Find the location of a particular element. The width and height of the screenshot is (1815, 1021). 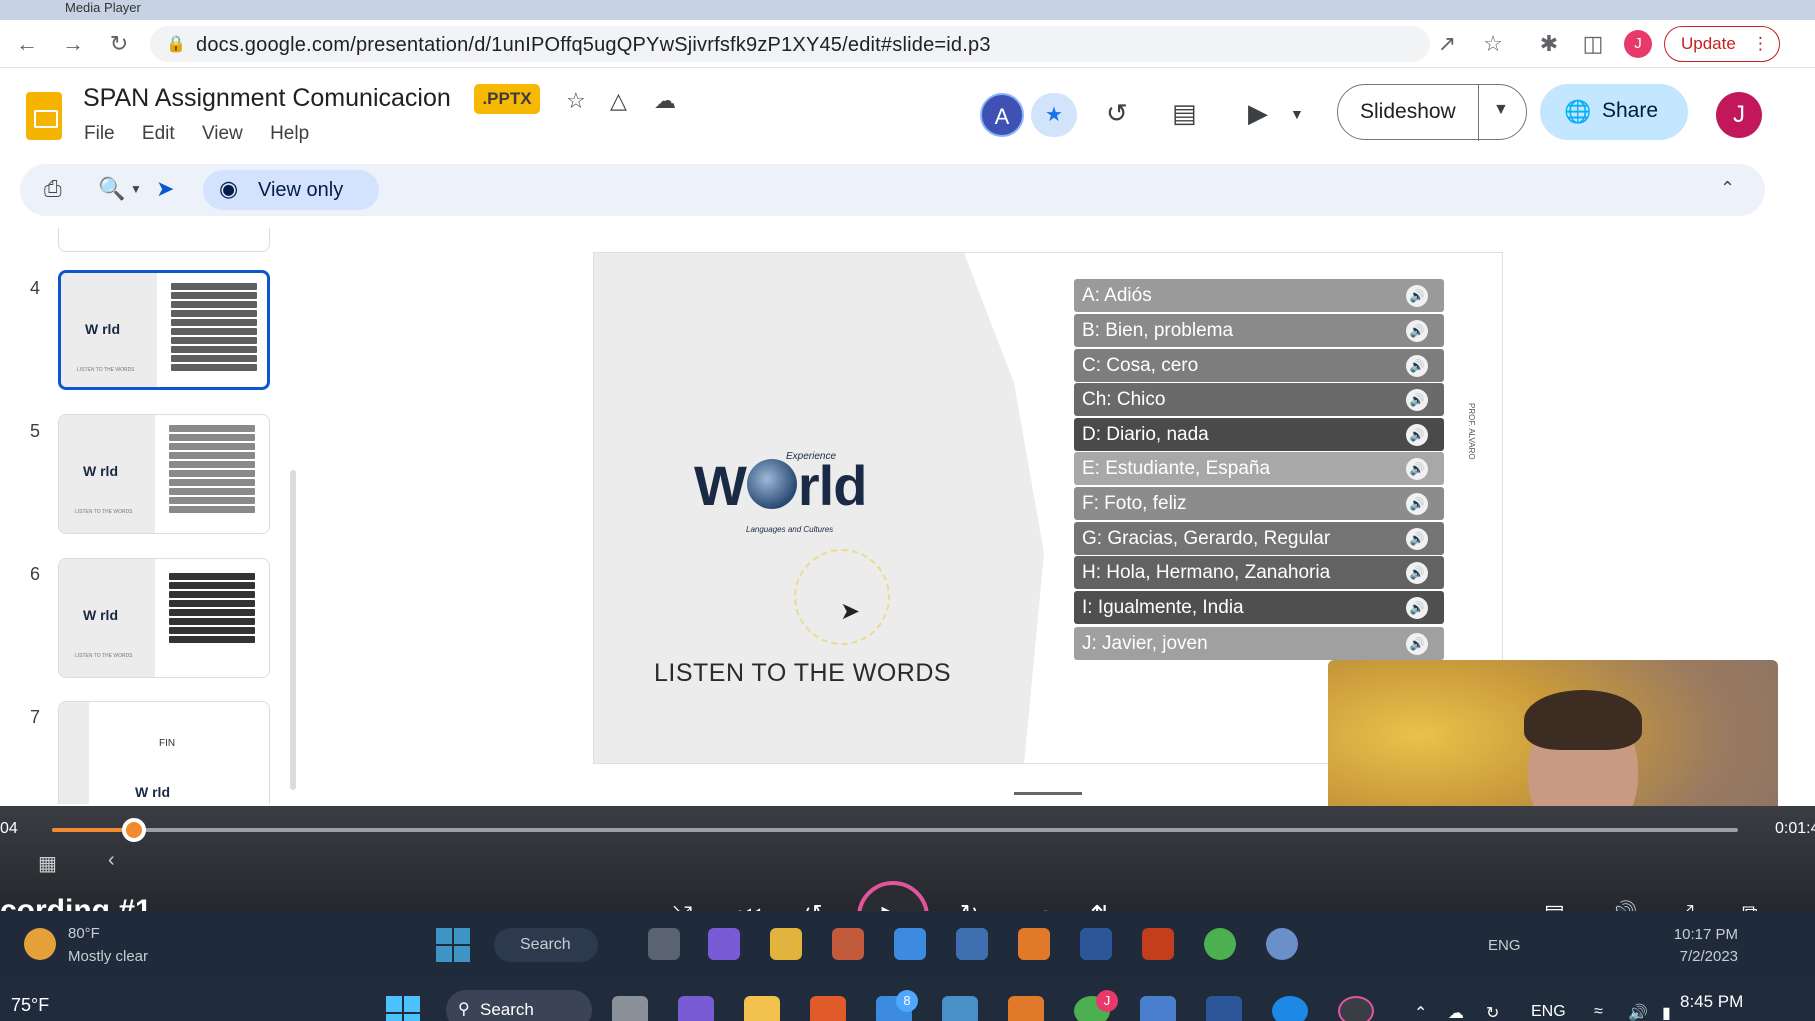

recorded-teams-icon is located at coordinates (724, 944).